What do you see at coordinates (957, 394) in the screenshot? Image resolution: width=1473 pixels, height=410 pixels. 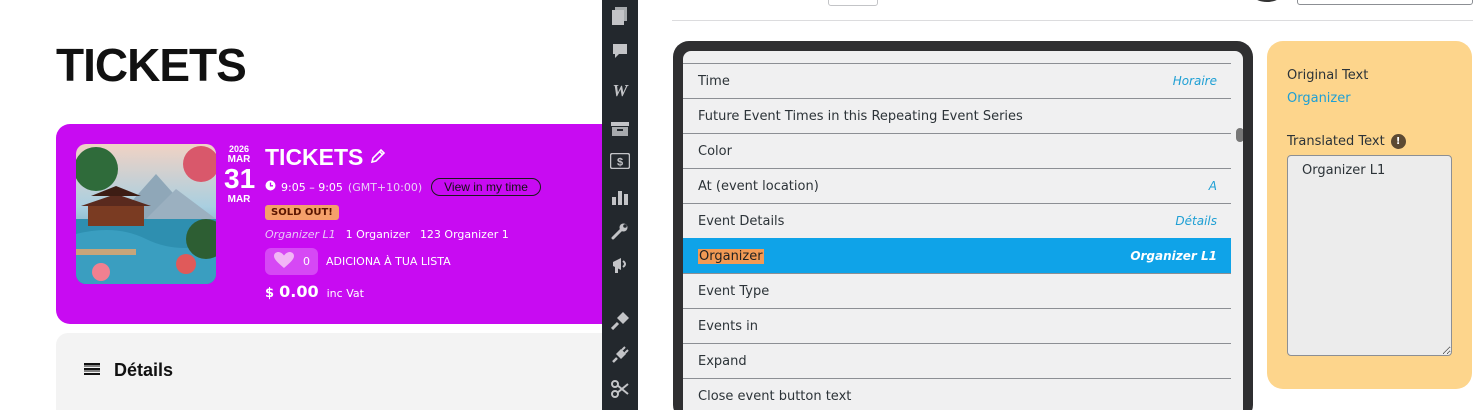 I see `string-row-close-event-button: Close event button text` at bounding box center [957, 394].